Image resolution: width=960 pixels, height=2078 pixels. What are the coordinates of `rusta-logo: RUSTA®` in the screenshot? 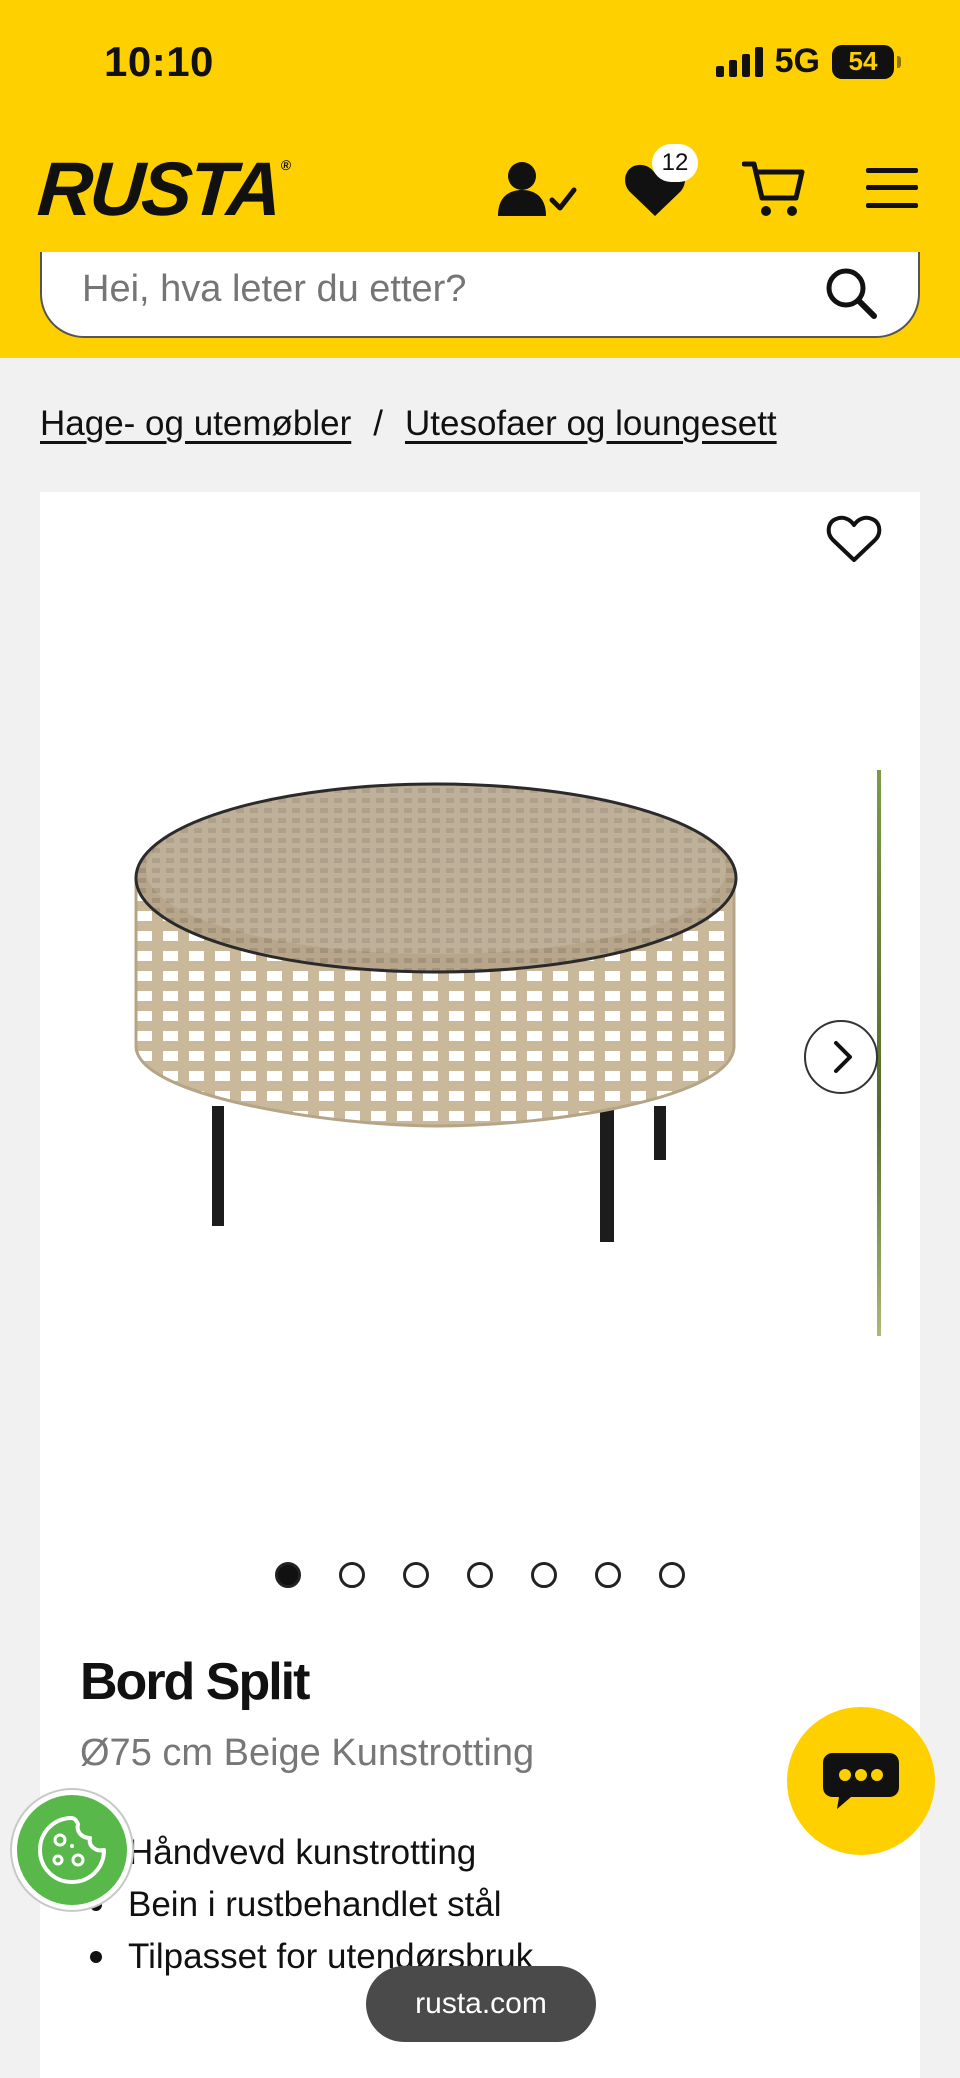 It's located at (162, 189).